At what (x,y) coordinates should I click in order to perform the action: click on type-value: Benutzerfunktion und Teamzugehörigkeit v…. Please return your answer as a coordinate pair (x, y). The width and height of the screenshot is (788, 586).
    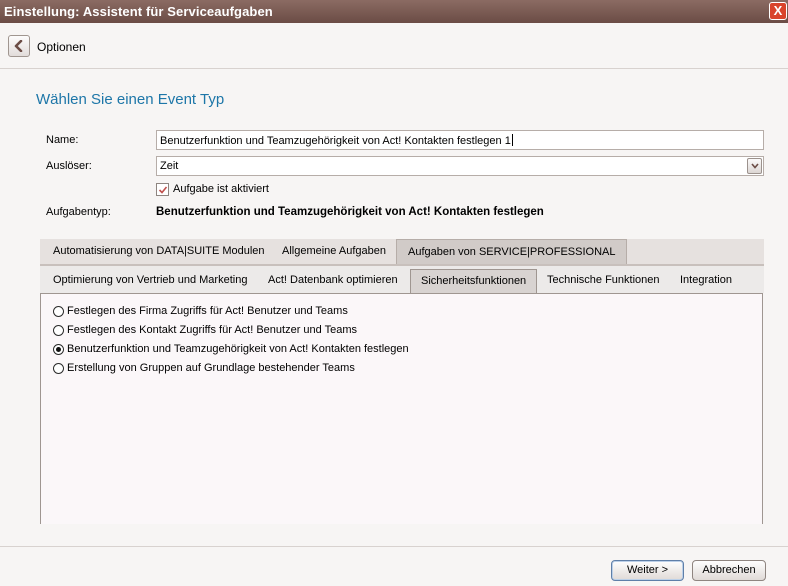
    Looking at the image, I should click on (350, 212).